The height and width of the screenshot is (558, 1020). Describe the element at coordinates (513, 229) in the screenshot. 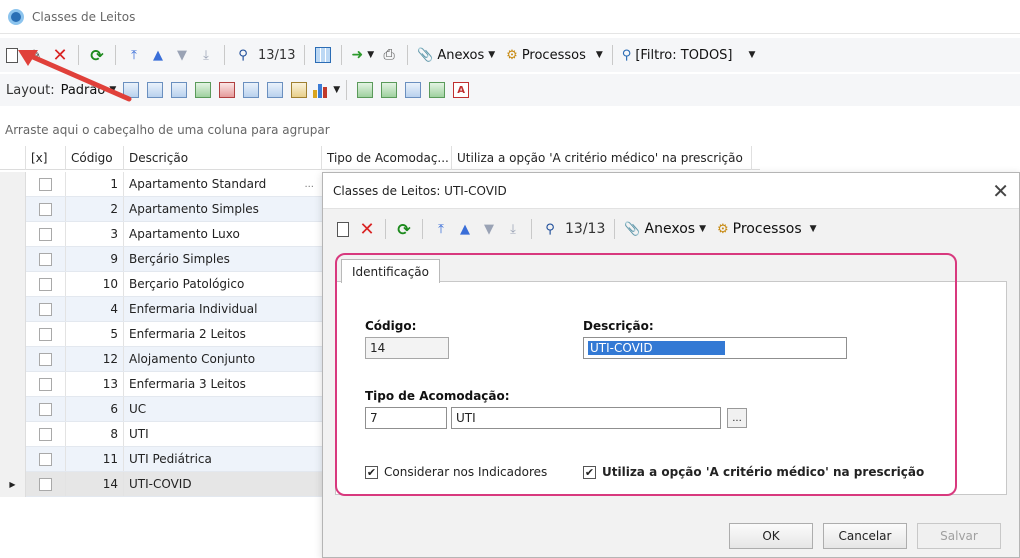

I see `dialog-last-button: ⤓` at that location.